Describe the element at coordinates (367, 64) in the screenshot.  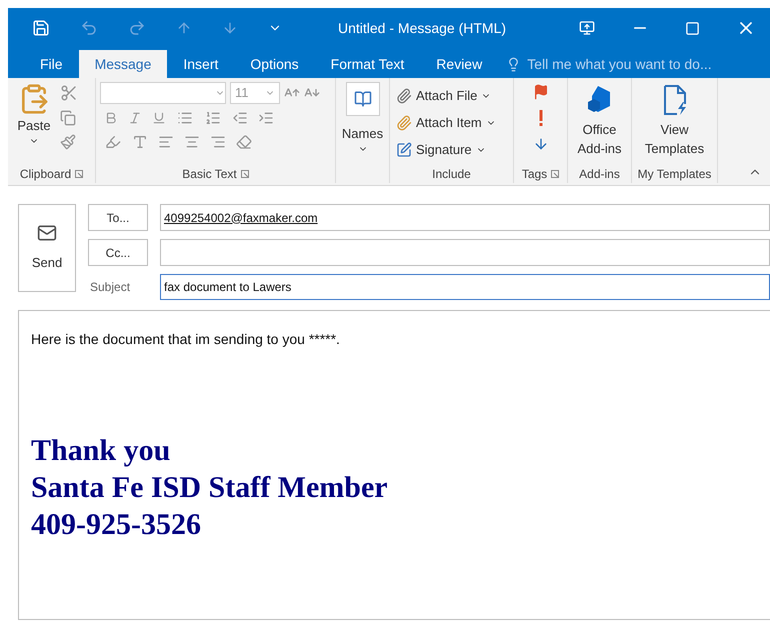
I see `ribbon-tab: Format Text` at that location.